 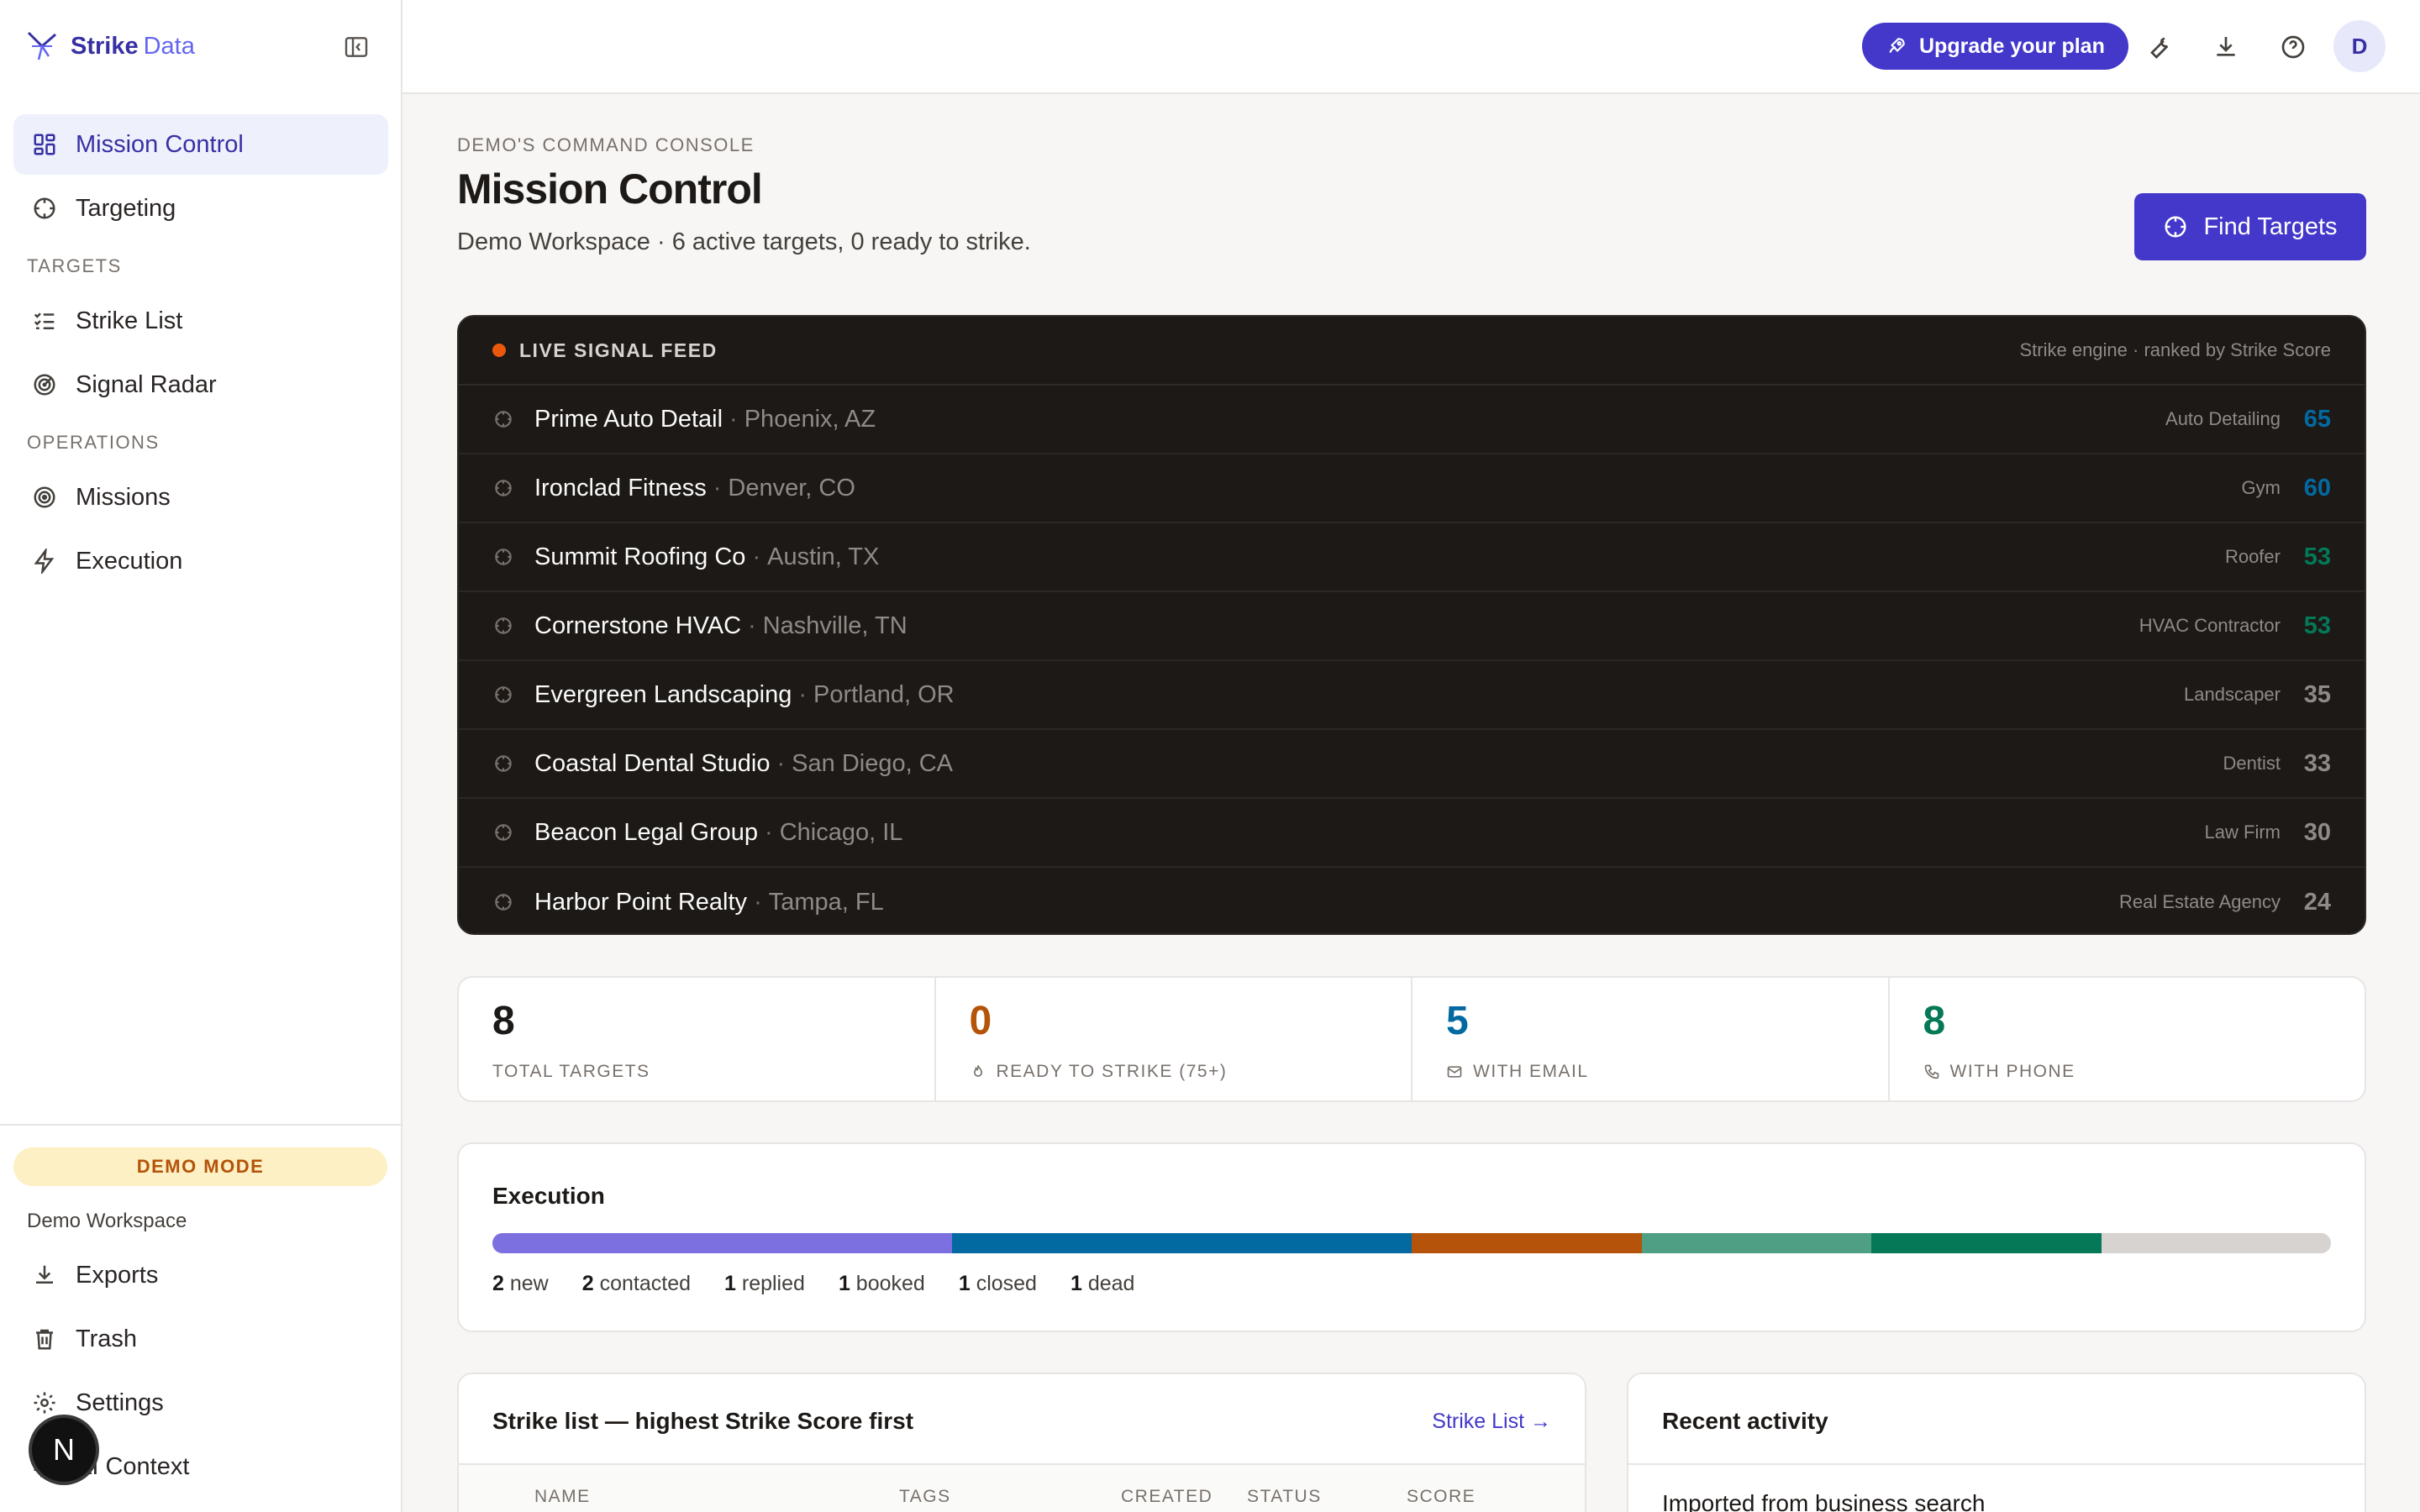 What do you see at coordinates (835, 625) in the screenshot?
I see `feed-location: Nashville, TN` at bounding box center [835, 625].